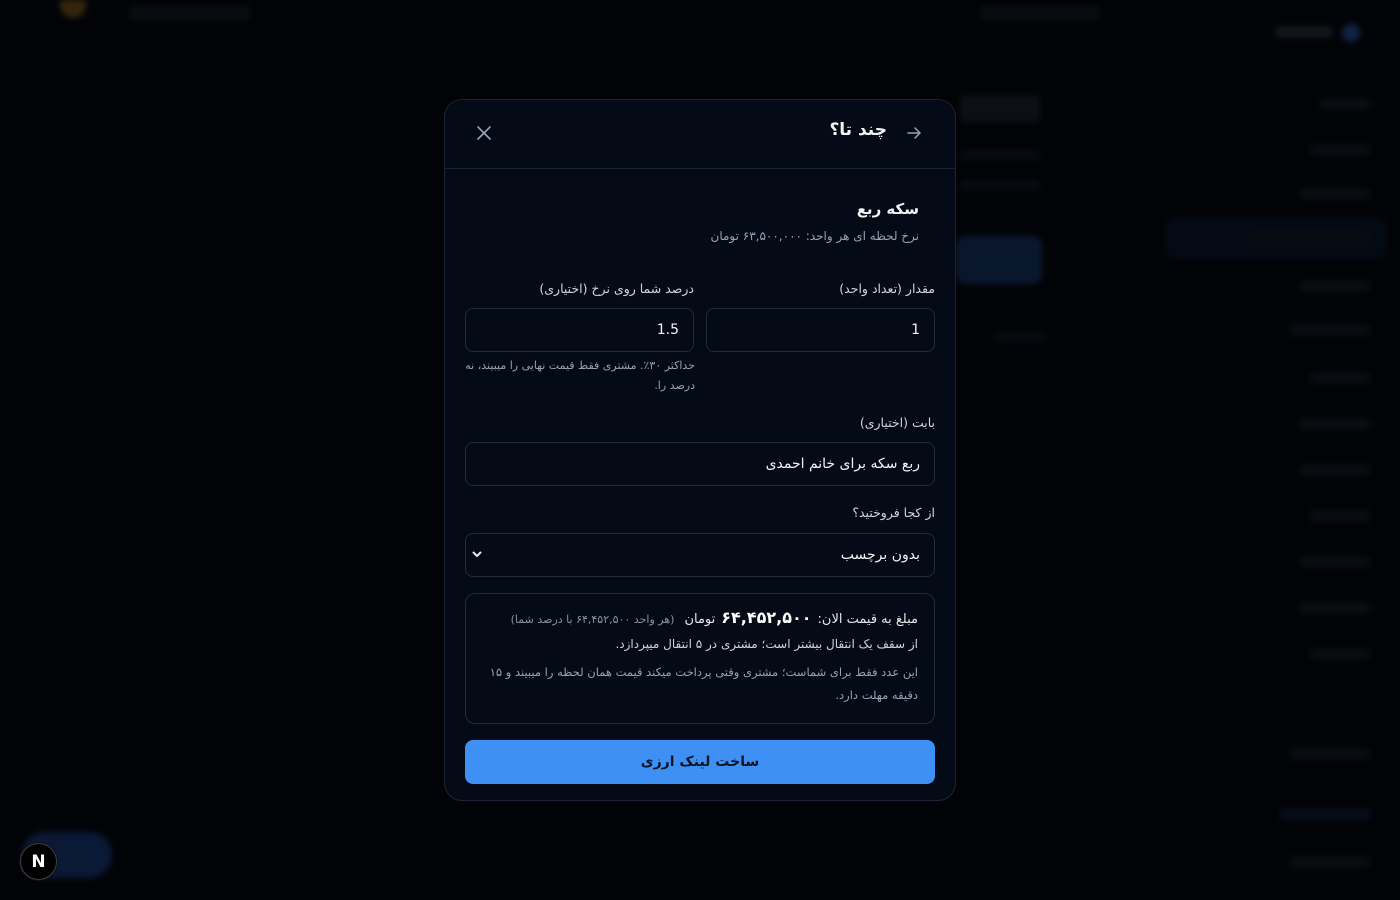 The height and width of the screenshot is (900, 1400). What do you see at coordinates (880, 555) in the screenshot?
I see `source-selected: بدون برچسب` at bounding box center [880, 555].